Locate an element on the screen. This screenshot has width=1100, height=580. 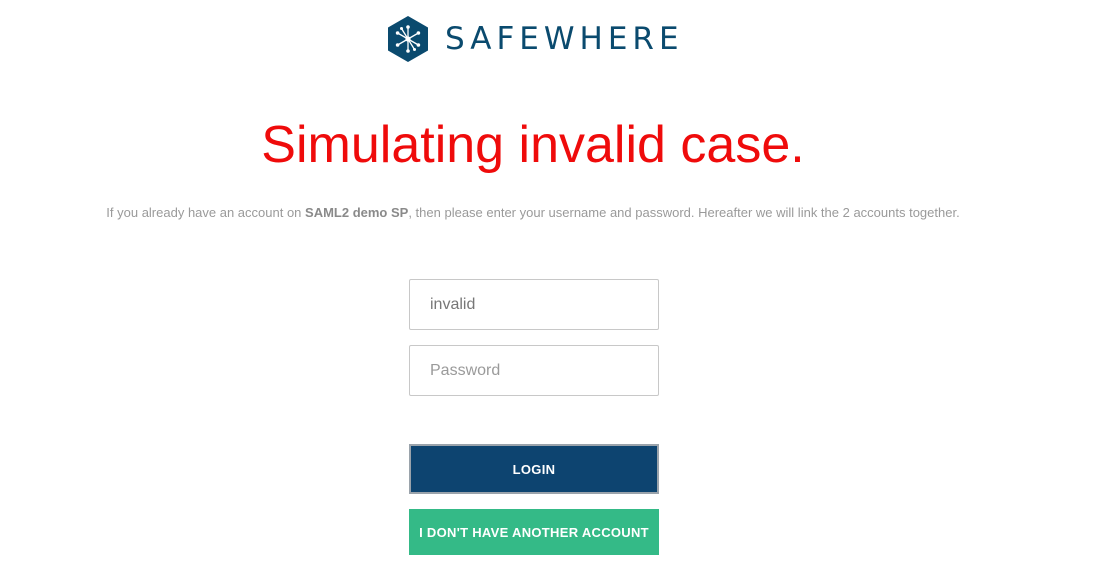
instructions-prefix: If you already have an account on is located at coordinates (206, 212).